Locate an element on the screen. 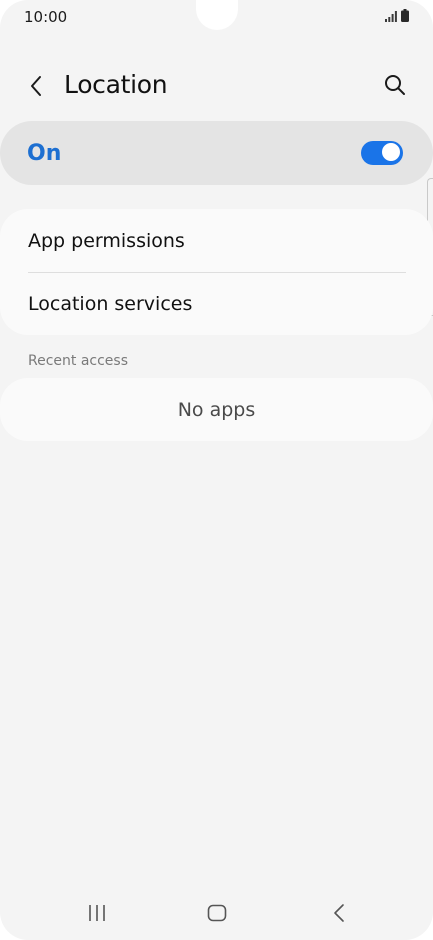 This screenshot has height=940, width=433. back-icon is located at coordinates (339, 913).